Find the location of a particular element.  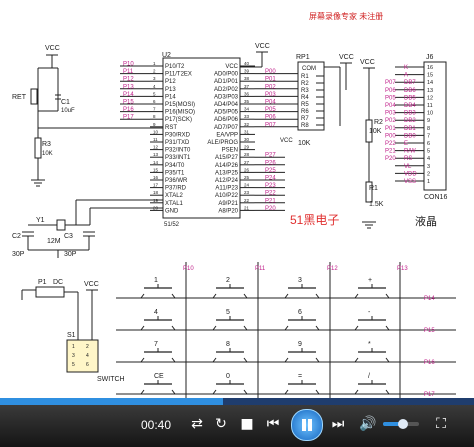

mcu-left-pin-label: P17(SCK) is located at coordinates (178, 120).